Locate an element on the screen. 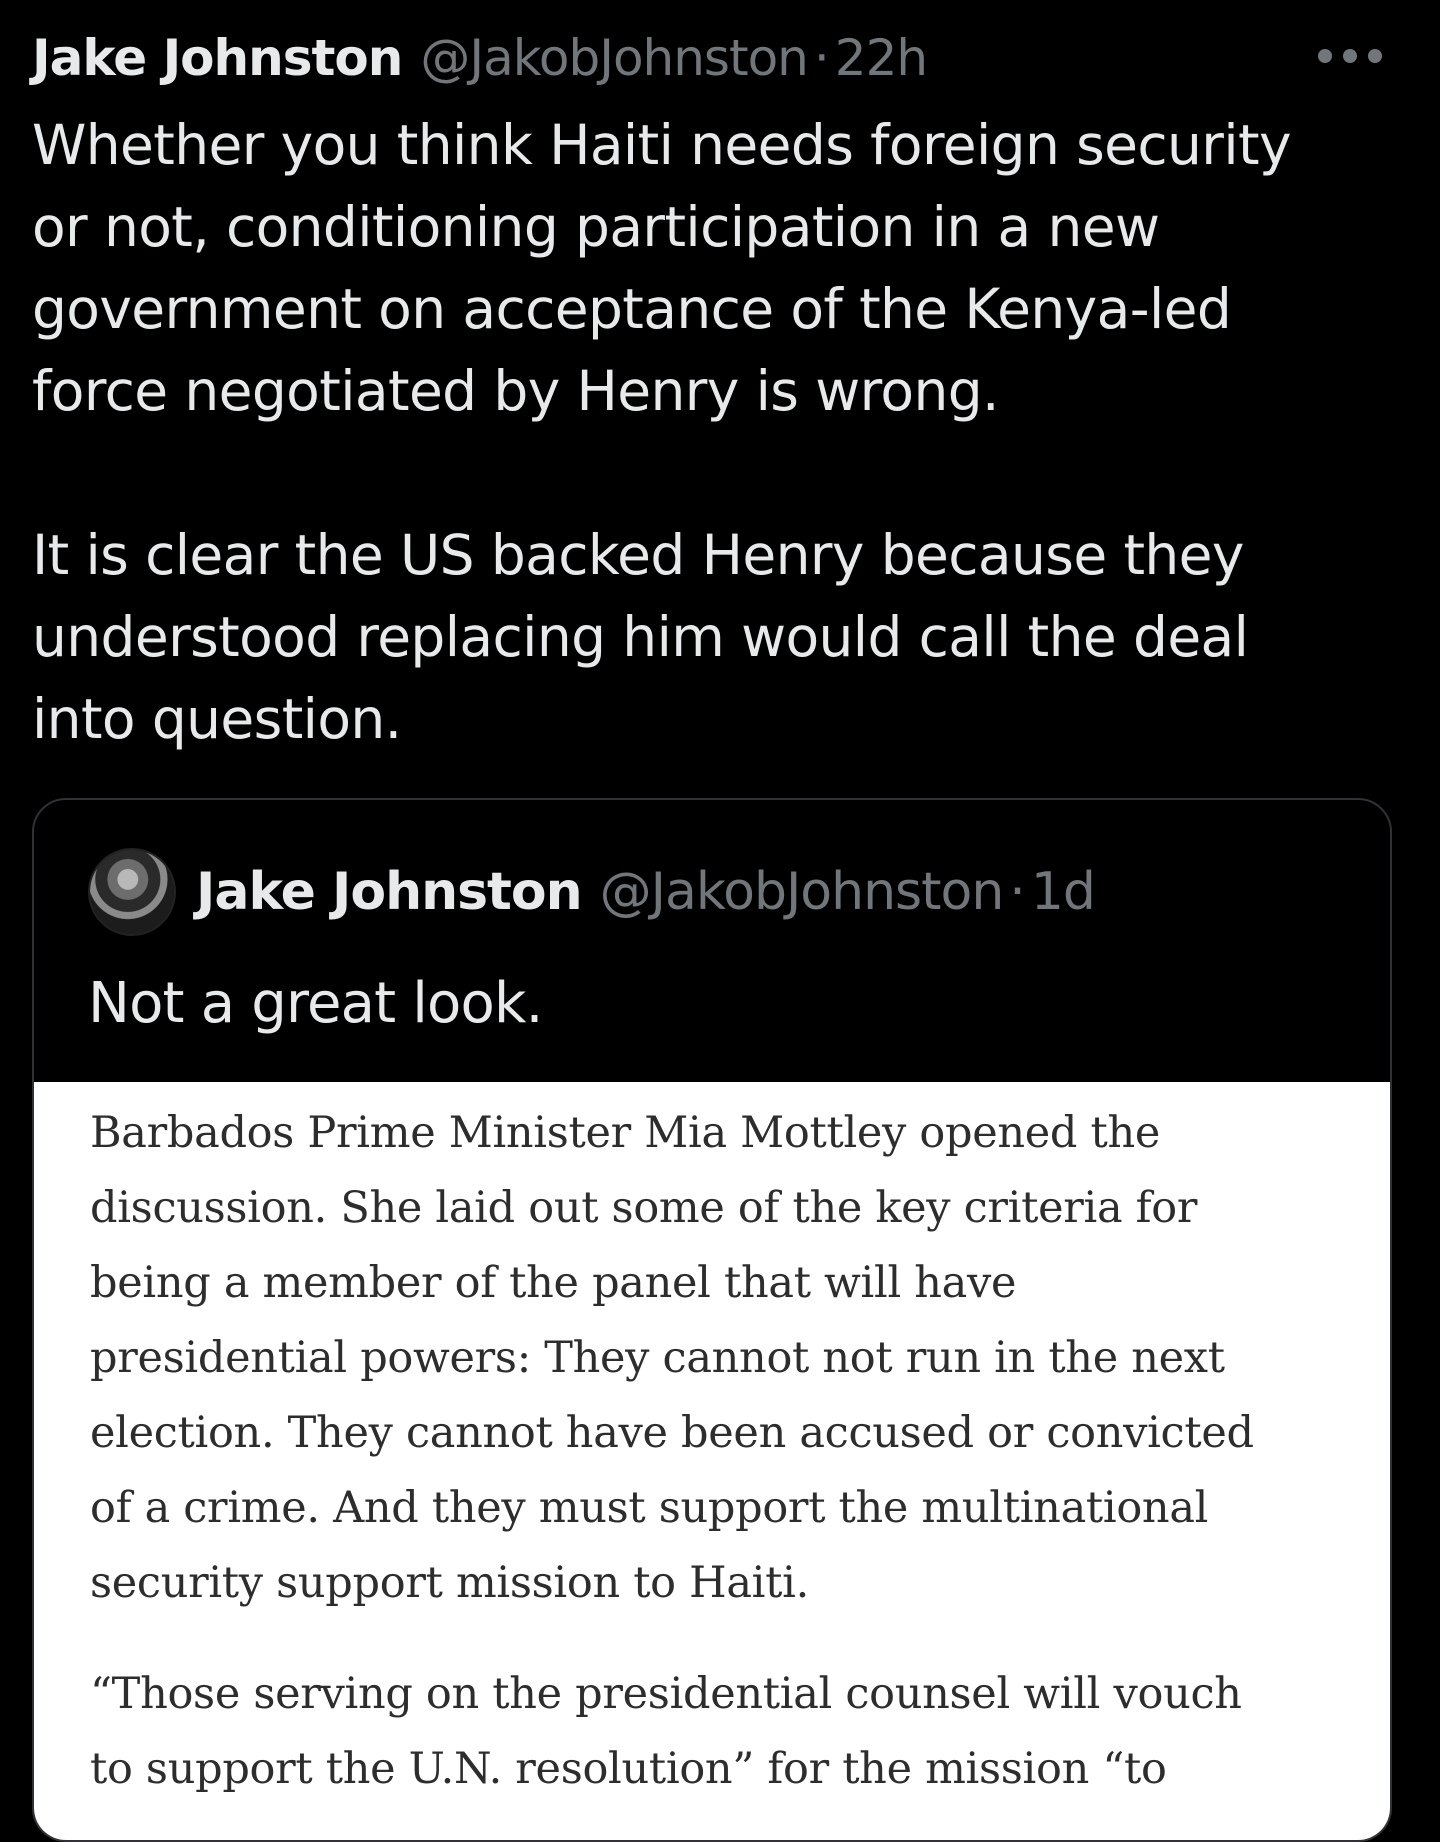 This screenshot has width=1440, height=1842. more-options-icon is located at coordinates (1350, 56).